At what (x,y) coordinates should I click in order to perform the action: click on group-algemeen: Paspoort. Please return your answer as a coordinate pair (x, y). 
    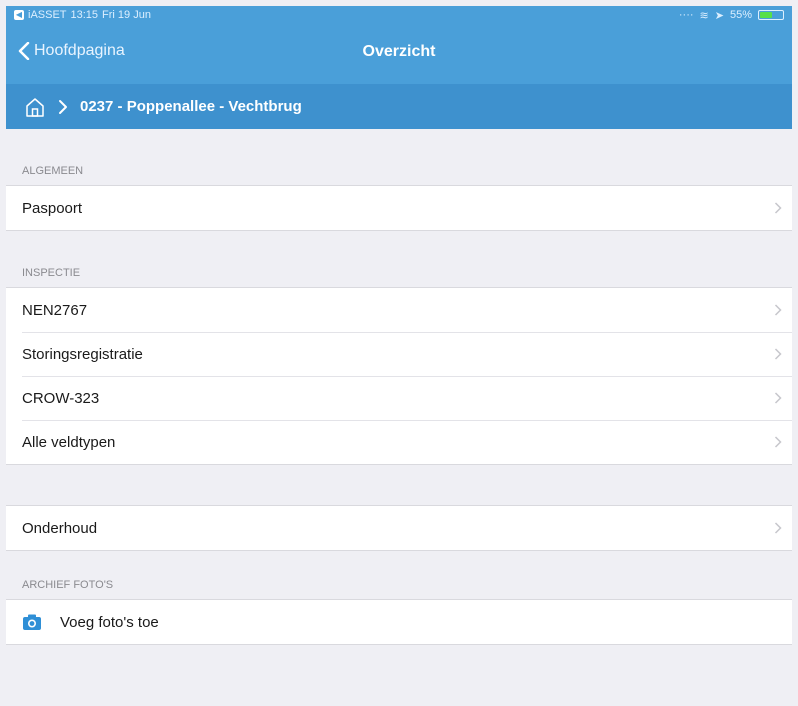
    Looking at the image, I should click on (399, 208).